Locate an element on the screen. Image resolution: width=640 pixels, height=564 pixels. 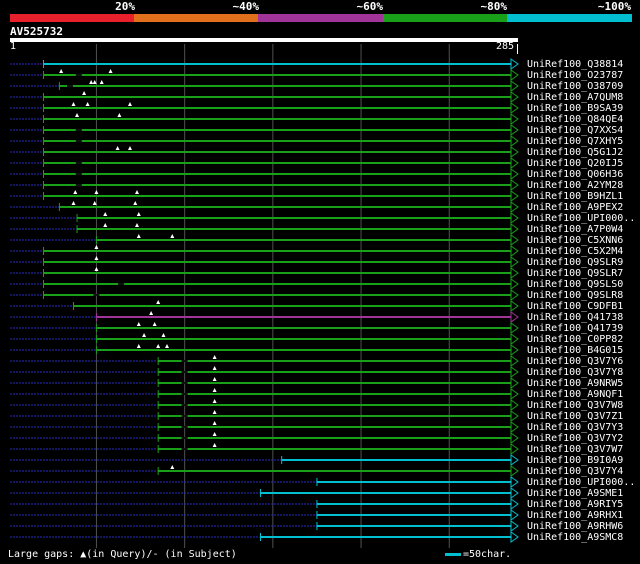
hit-label: UniRef100_C9DFB1 is located at coordinates (575, 306).